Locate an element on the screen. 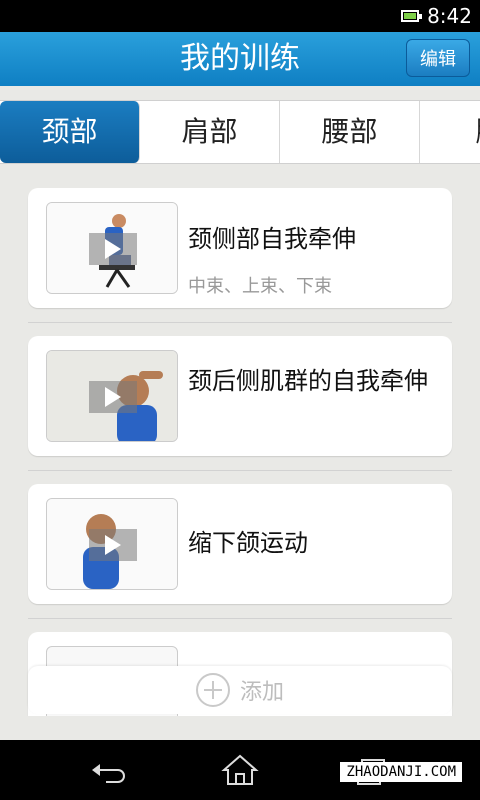  tab-neck: 颈部 is located at coordinates (70, 132).